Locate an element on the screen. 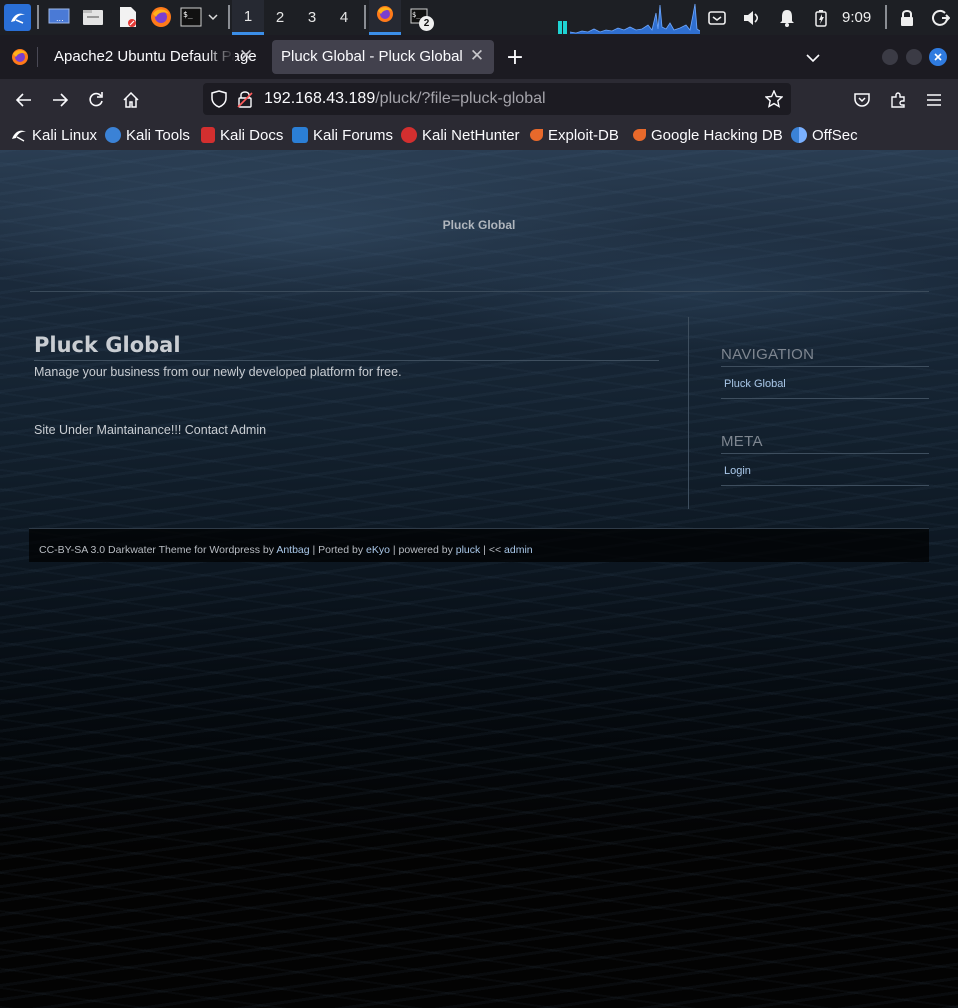  workspace-3: 3 is located at coordinates (312, 17).